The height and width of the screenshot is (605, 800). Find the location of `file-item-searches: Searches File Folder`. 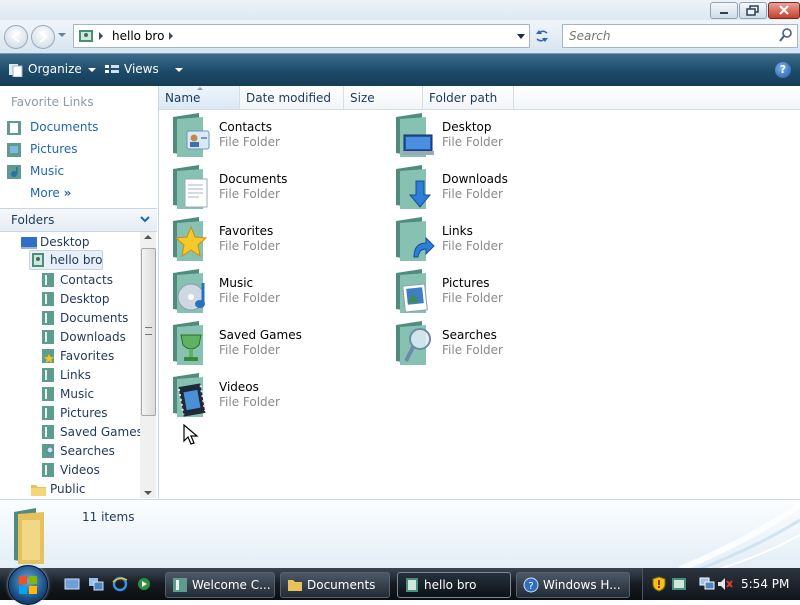

file-item-searches: Searches File Folder is located at coordinates (497, 345).